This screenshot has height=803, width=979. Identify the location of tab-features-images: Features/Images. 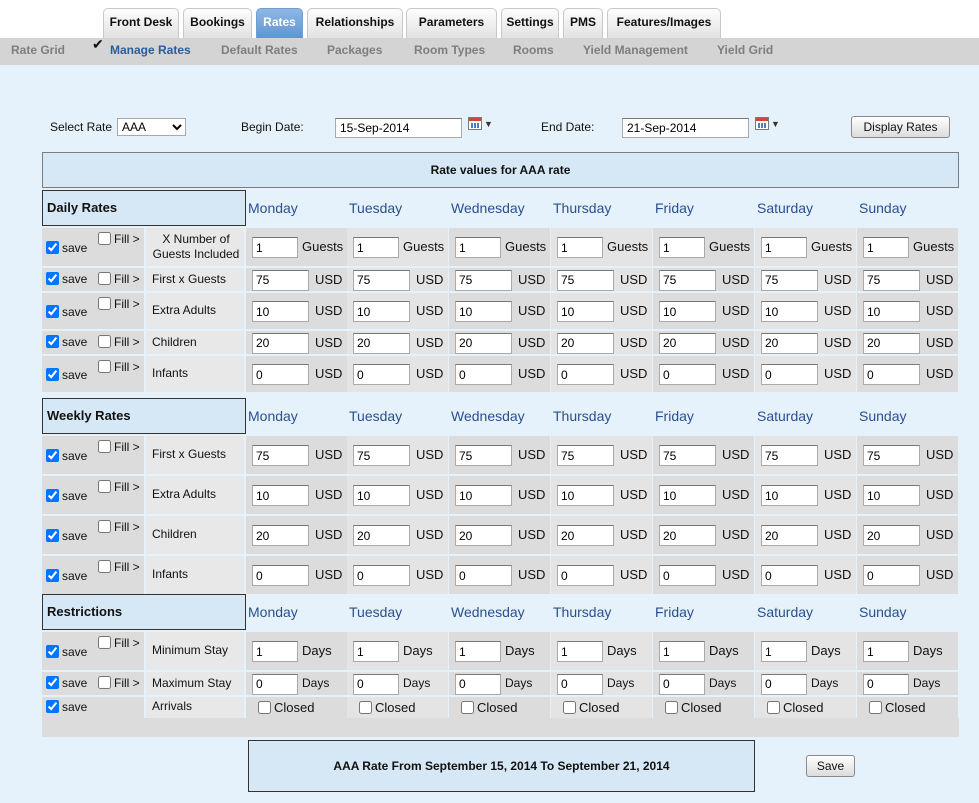
(664, 23).